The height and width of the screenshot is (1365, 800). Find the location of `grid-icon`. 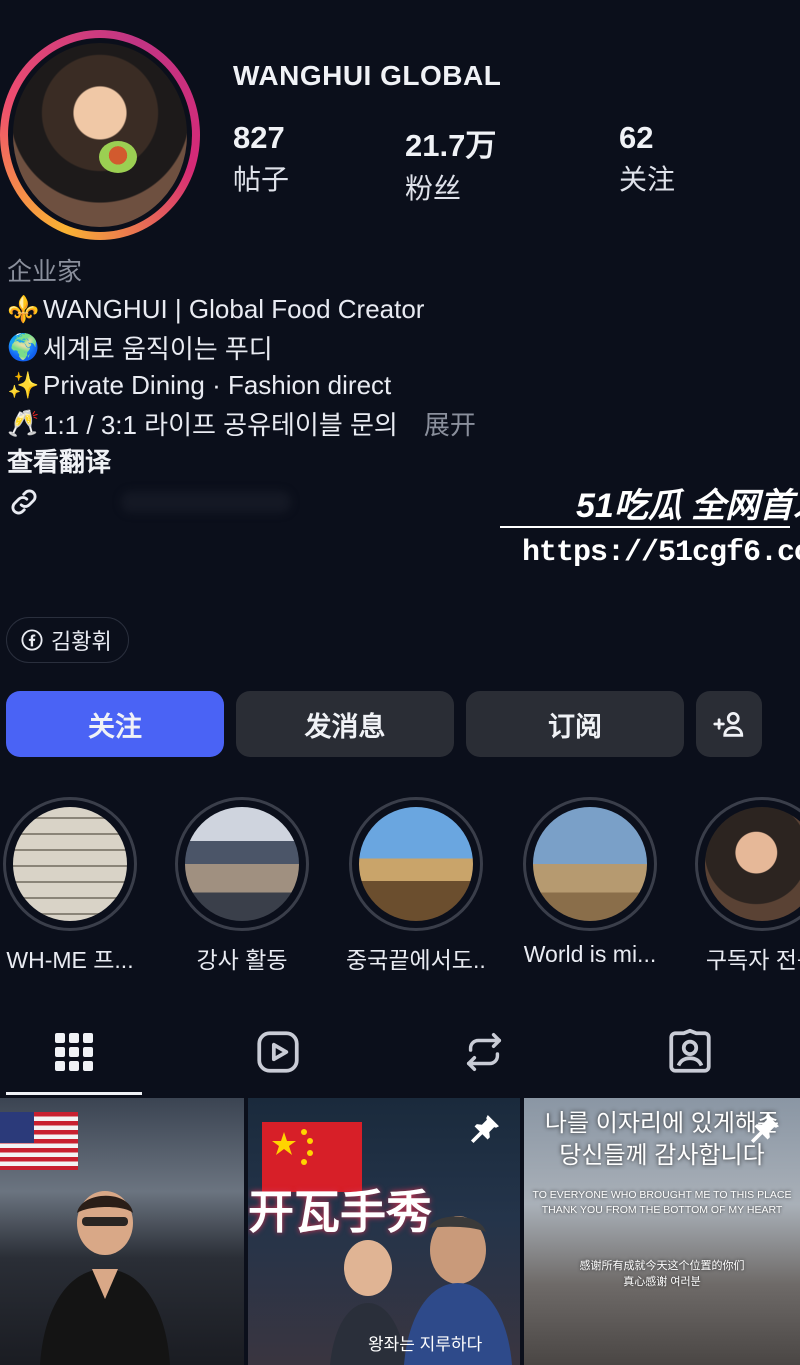

grid-icon is located at coordinates (74, 1052).